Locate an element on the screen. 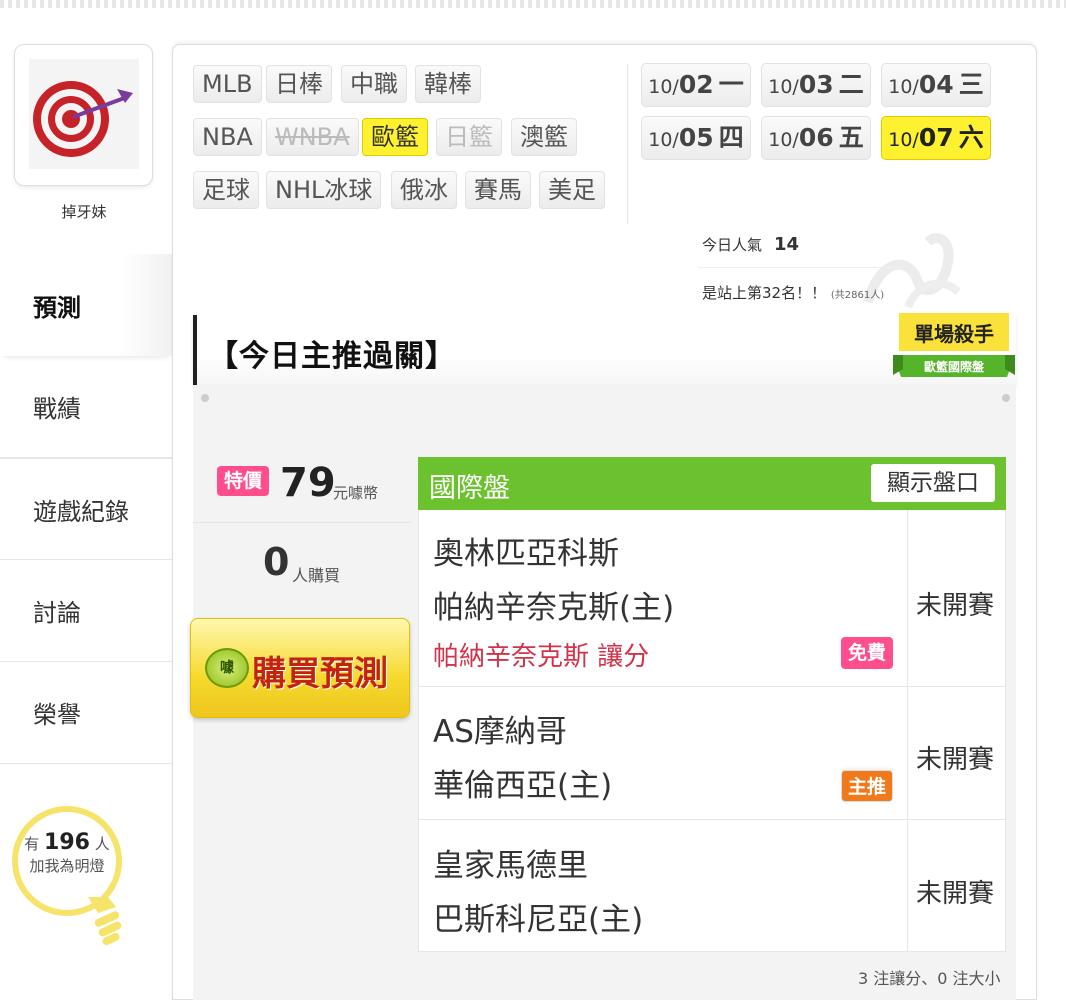  tab-american-football: 美足 is located at coordinates (572, 190).